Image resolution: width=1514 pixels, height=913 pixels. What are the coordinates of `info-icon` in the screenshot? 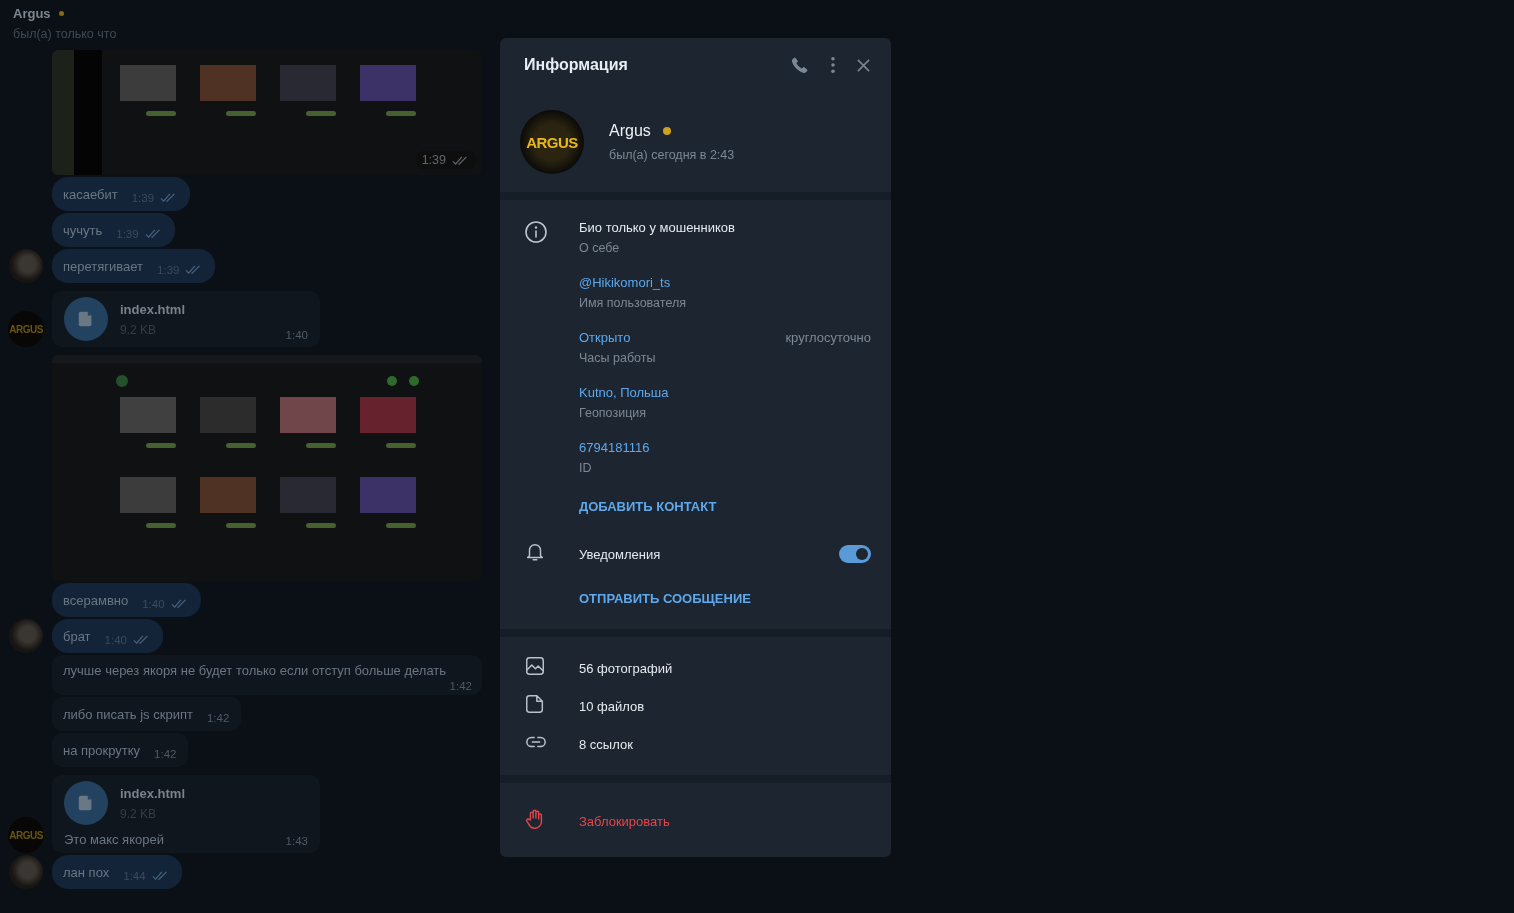 It's located at (536, 232).